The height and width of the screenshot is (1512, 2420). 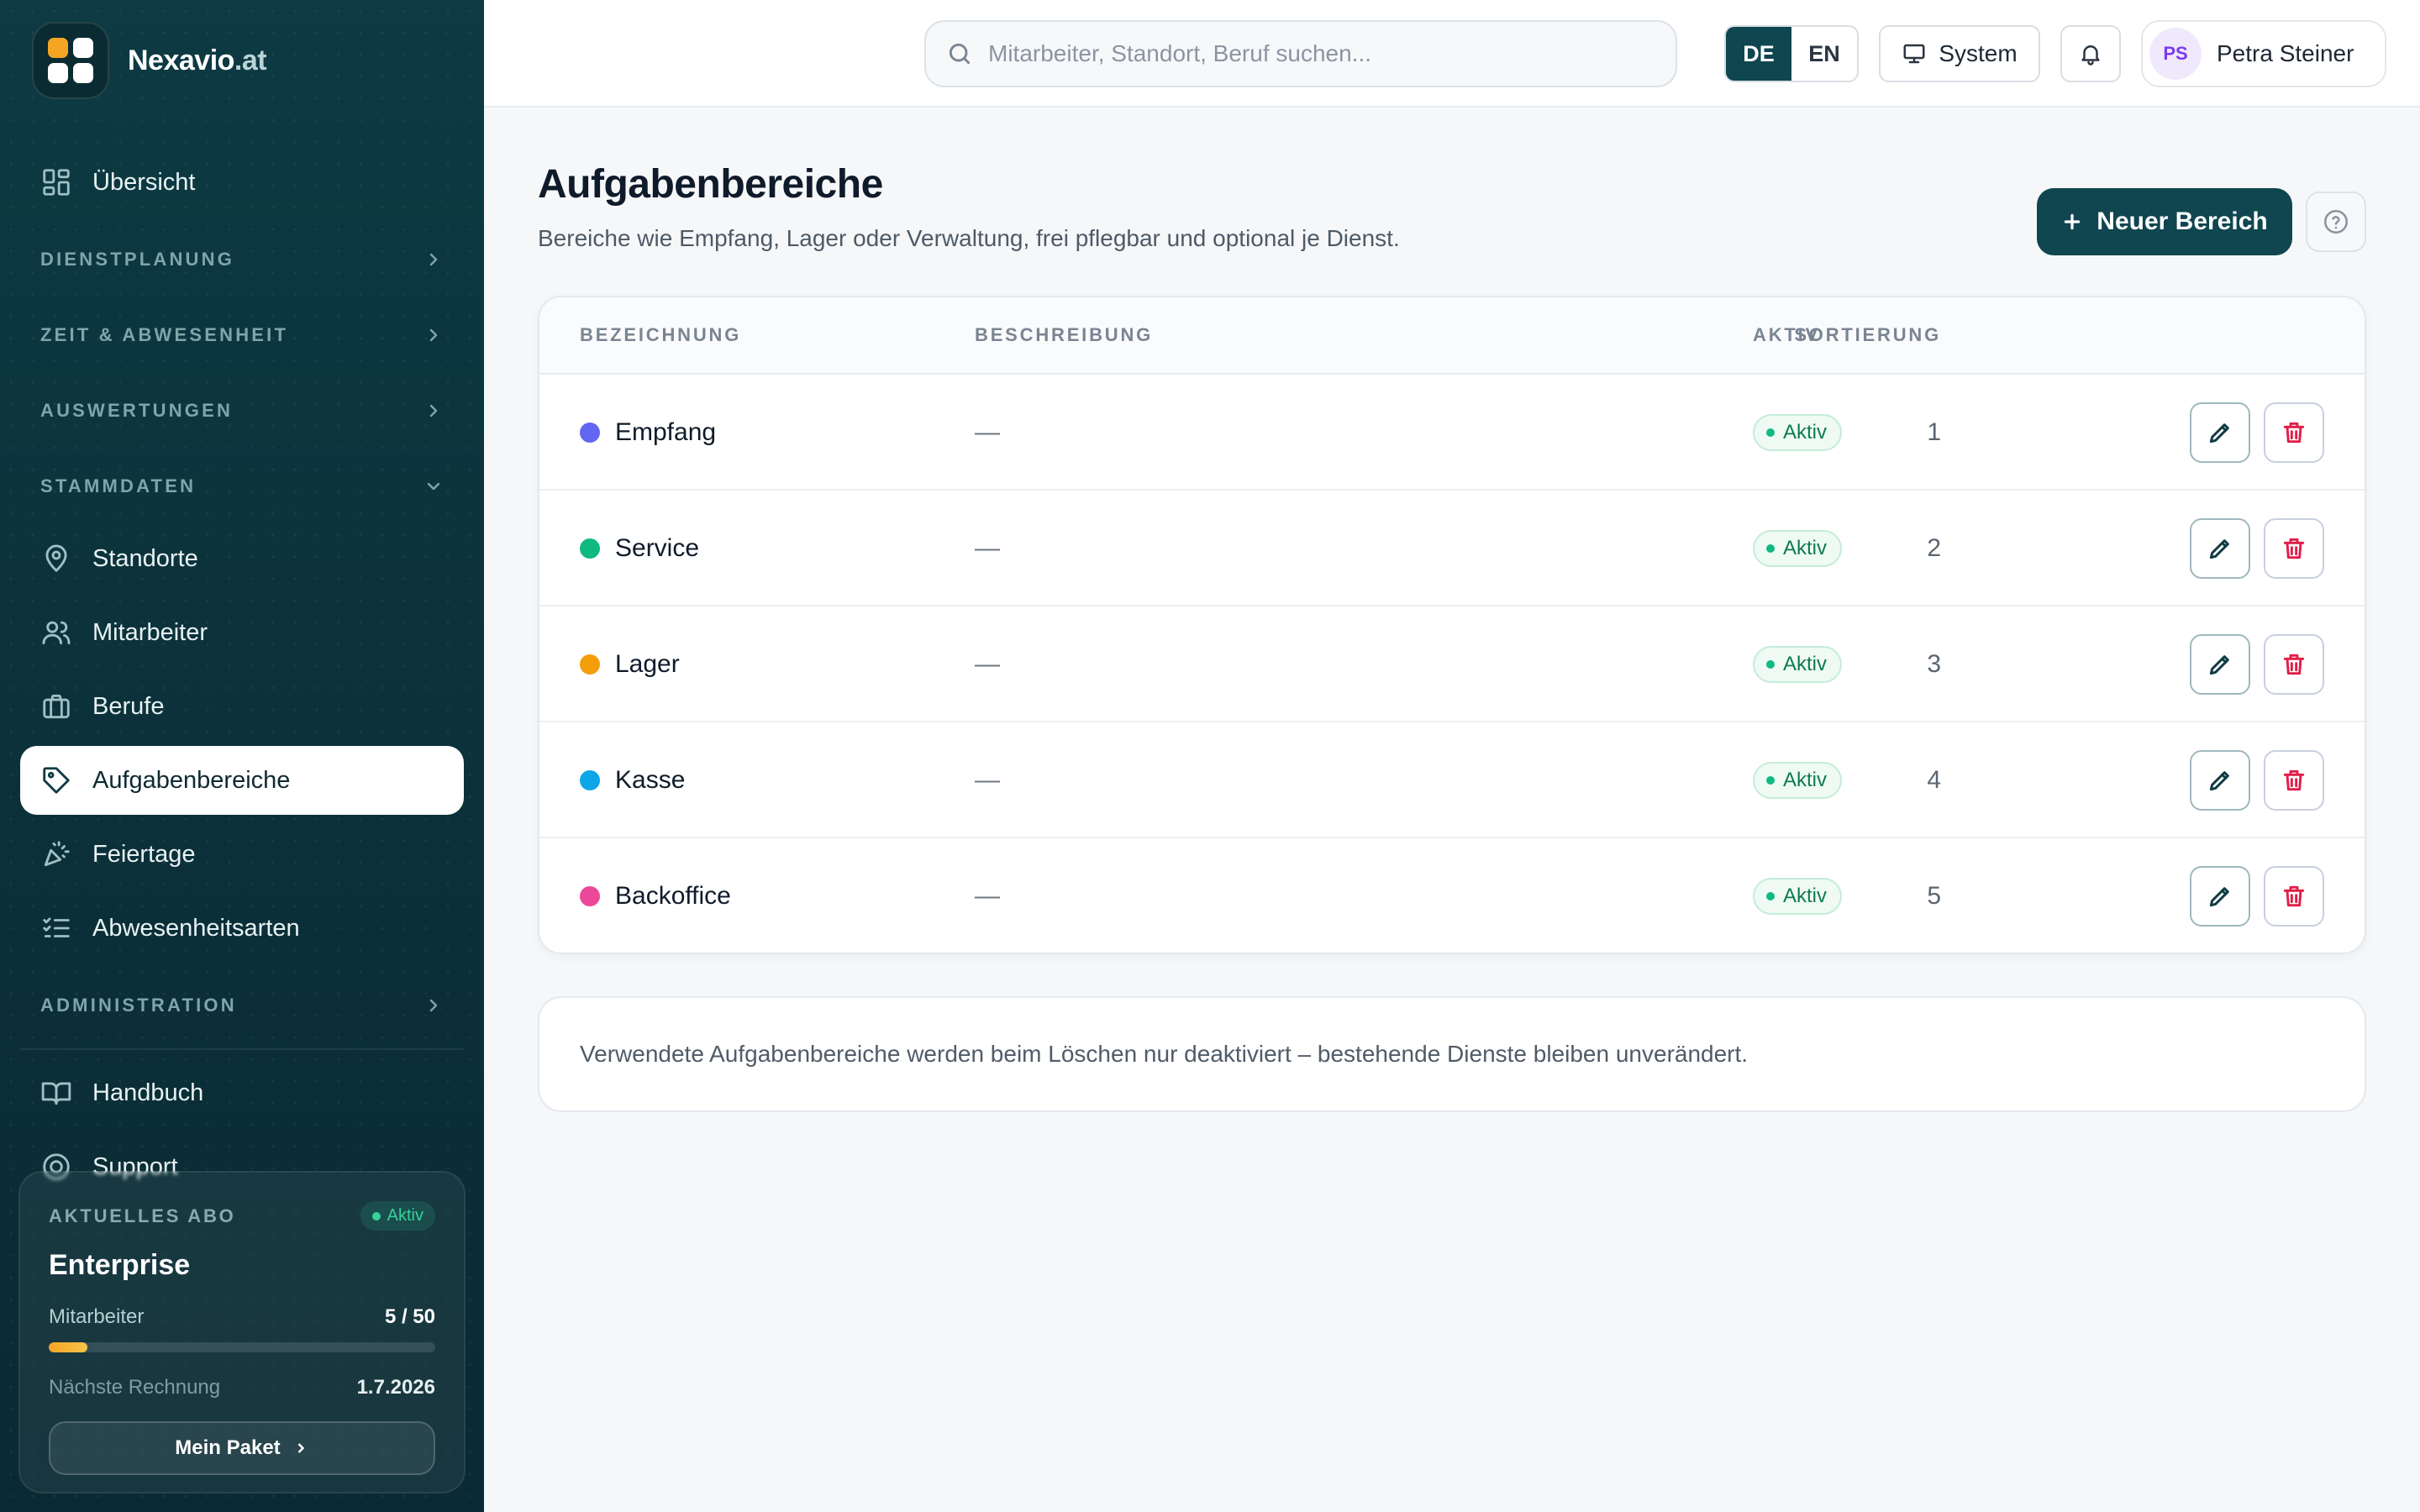 I want to click on area-name-cell: Kasse, so click(x=632, y=780).